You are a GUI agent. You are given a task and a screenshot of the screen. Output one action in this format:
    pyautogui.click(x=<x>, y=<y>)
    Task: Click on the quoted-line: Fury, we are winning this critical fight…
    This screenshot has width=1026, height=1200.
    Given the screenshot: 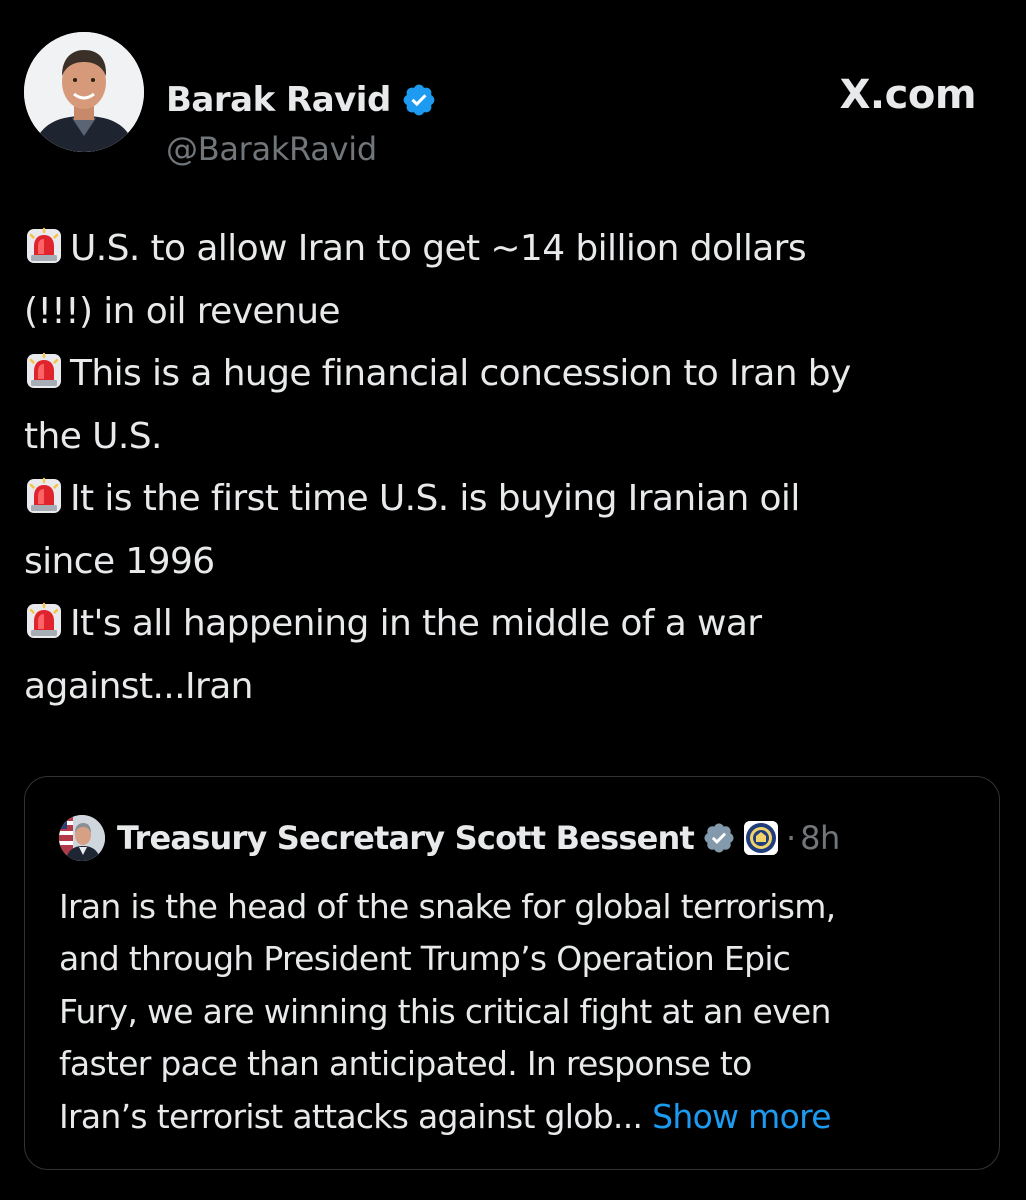 What is the action you would take?
    pyautogui.click(x=445, y=1011)
    